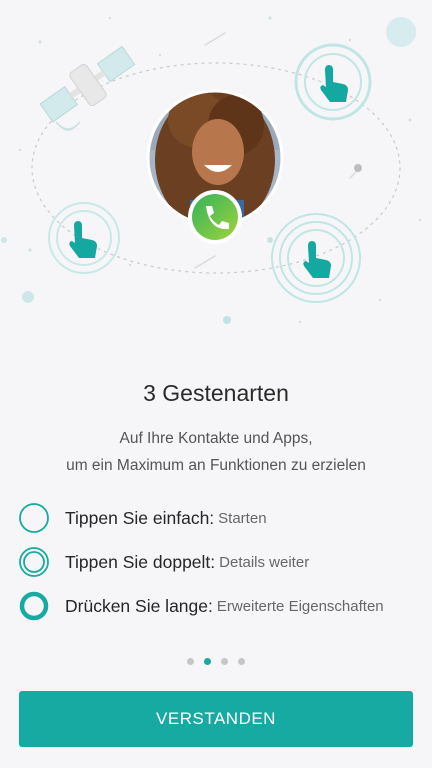 This screenshot has height=768, width=432. Describe the element at coordinates (34, 518) in the screenshot. I see `single-ring-icon` at that location.